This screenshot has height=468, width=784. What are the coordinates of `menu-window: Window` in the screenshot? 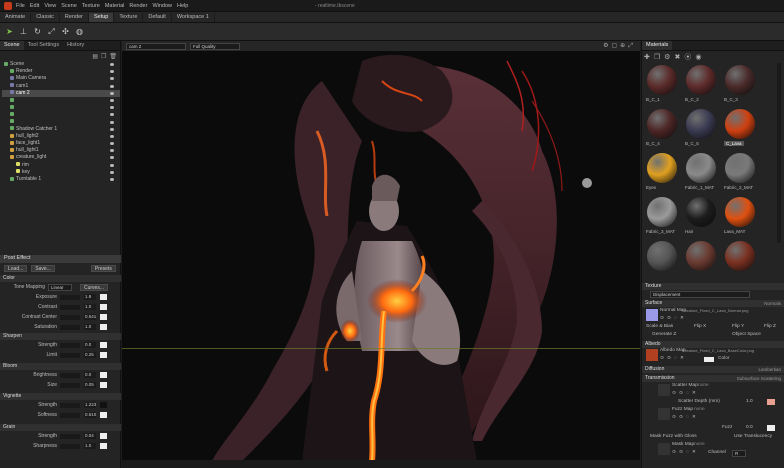 It's located at (162, 6).